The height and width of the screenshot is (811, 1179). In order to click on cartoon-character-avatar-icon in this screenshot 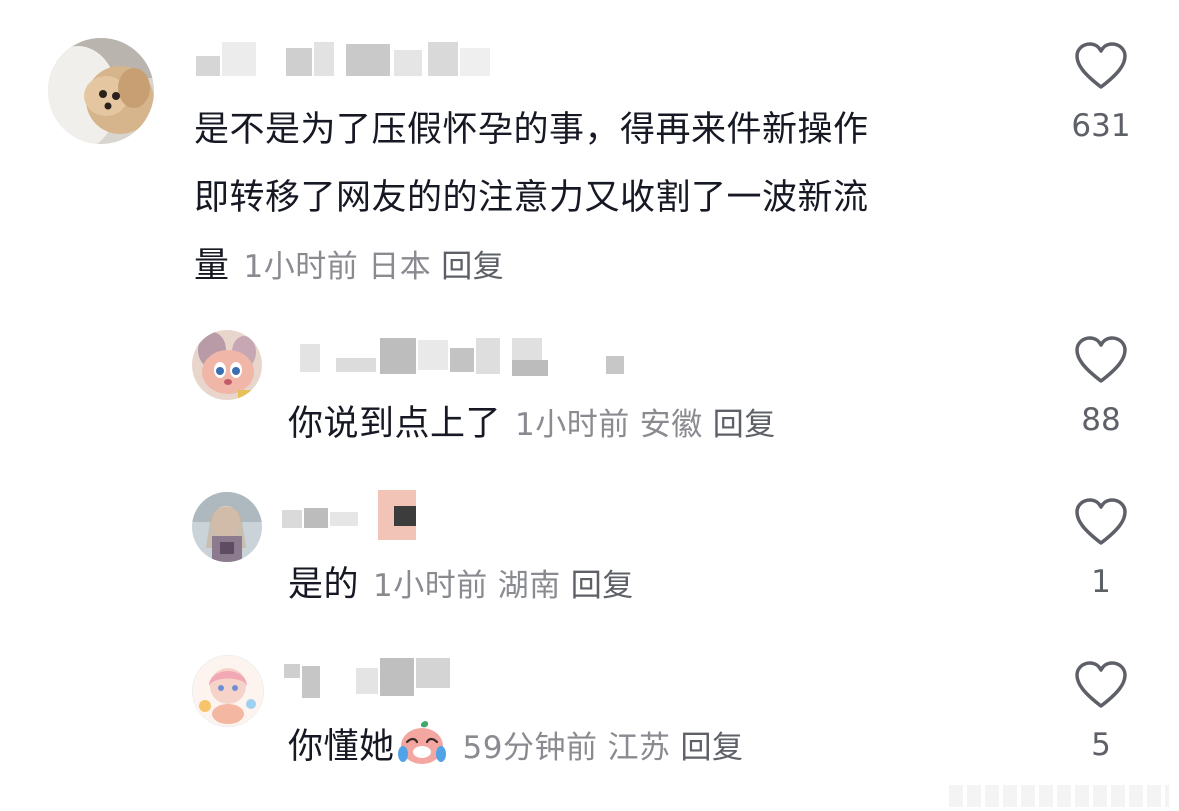, I will do `click(227, 365)`.